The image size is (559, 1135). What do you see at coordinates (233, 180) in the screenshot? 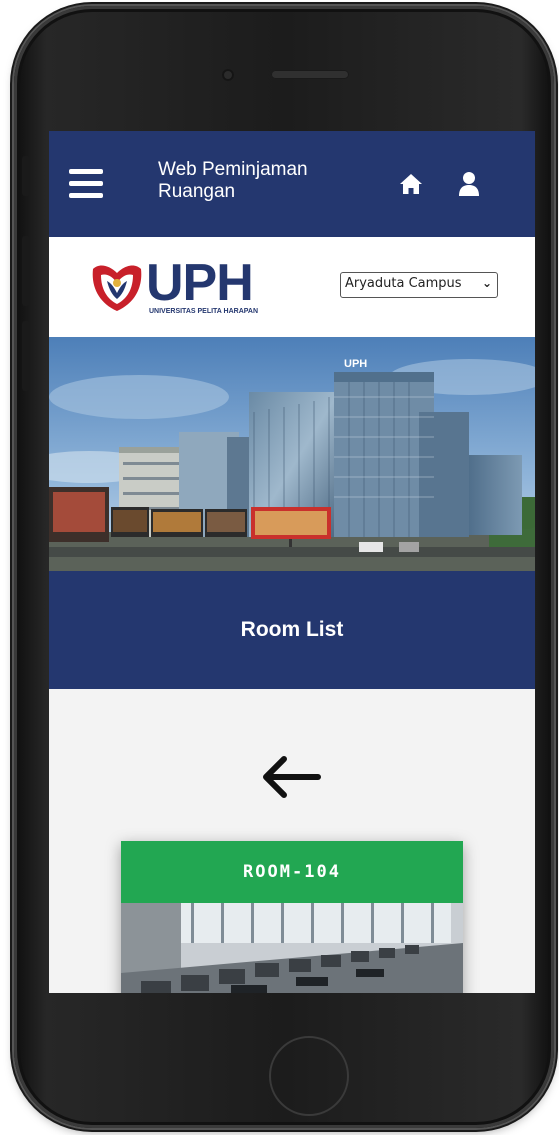
I see `app-title: Web Peminjaman Ruangan` at bounding box center [233, 180].